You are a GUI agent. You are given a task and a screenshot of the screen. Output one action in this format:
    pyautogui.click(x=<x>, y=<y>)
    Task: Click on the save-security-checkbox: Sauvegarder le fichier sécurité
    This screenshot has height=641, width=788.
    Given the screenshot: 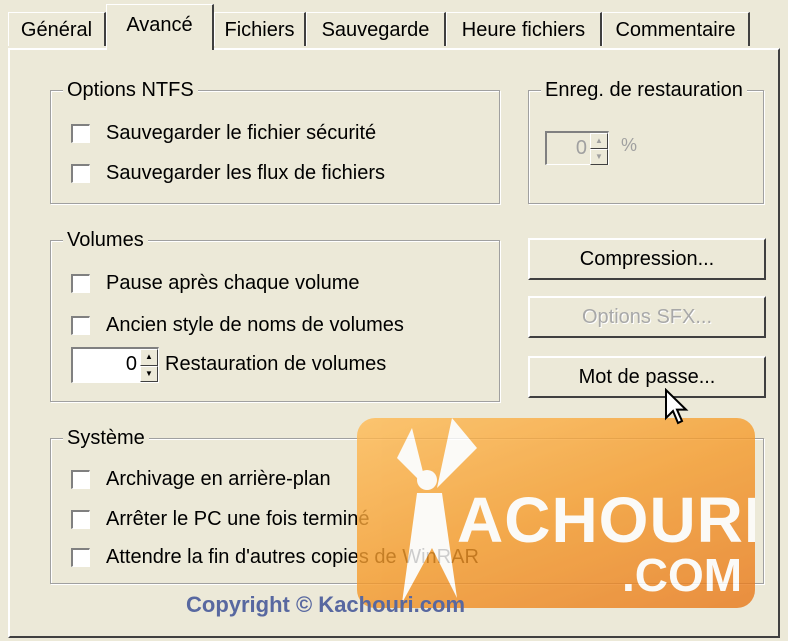 What is the action you would take?
    pyautogui.click(x=223, y=133)
    